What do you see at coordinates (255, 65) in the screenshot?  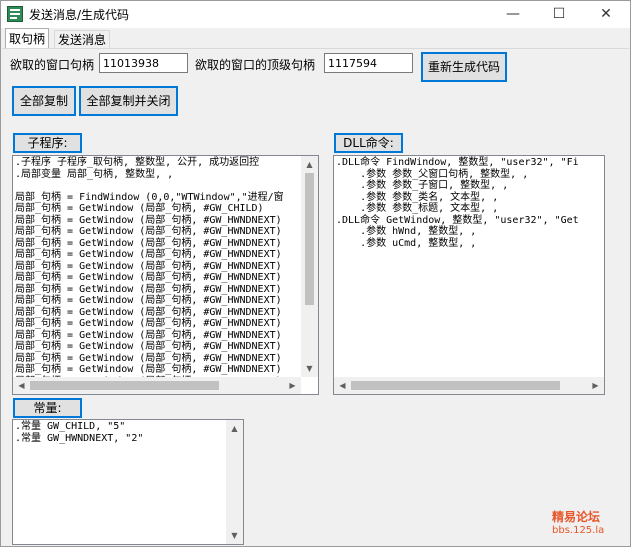 I see `top-handle-label: 欲取的窗口的顶级句柄` at bounding box center [255, 65].